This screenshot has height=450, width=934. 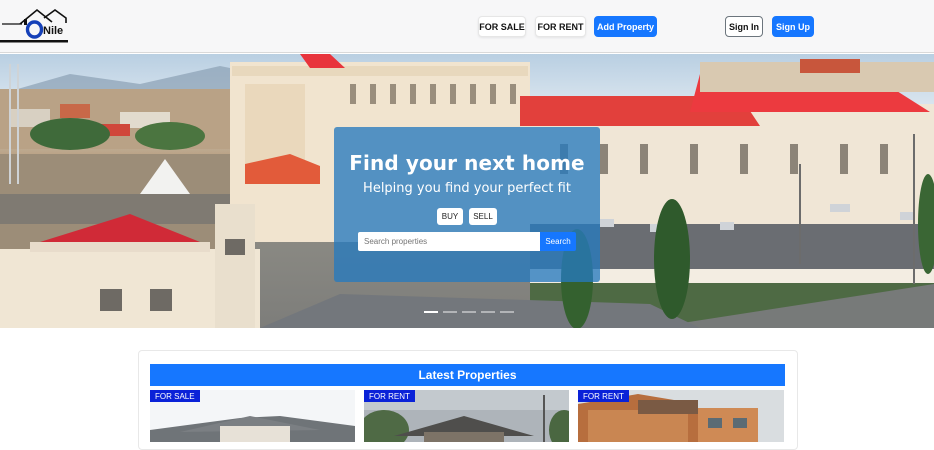 I want to click on property-card: FOR SALE, so click(x=252, y=416).